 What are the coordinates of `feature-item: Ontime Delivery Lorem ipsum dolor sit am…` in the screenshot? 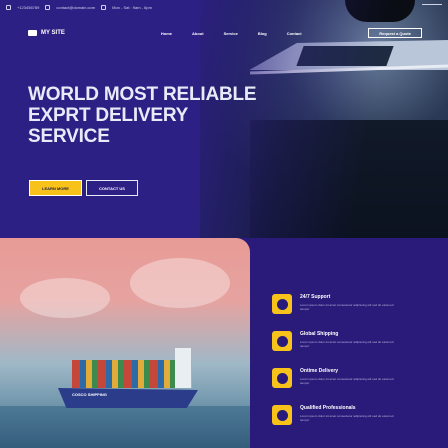 It's located at (347, 382).